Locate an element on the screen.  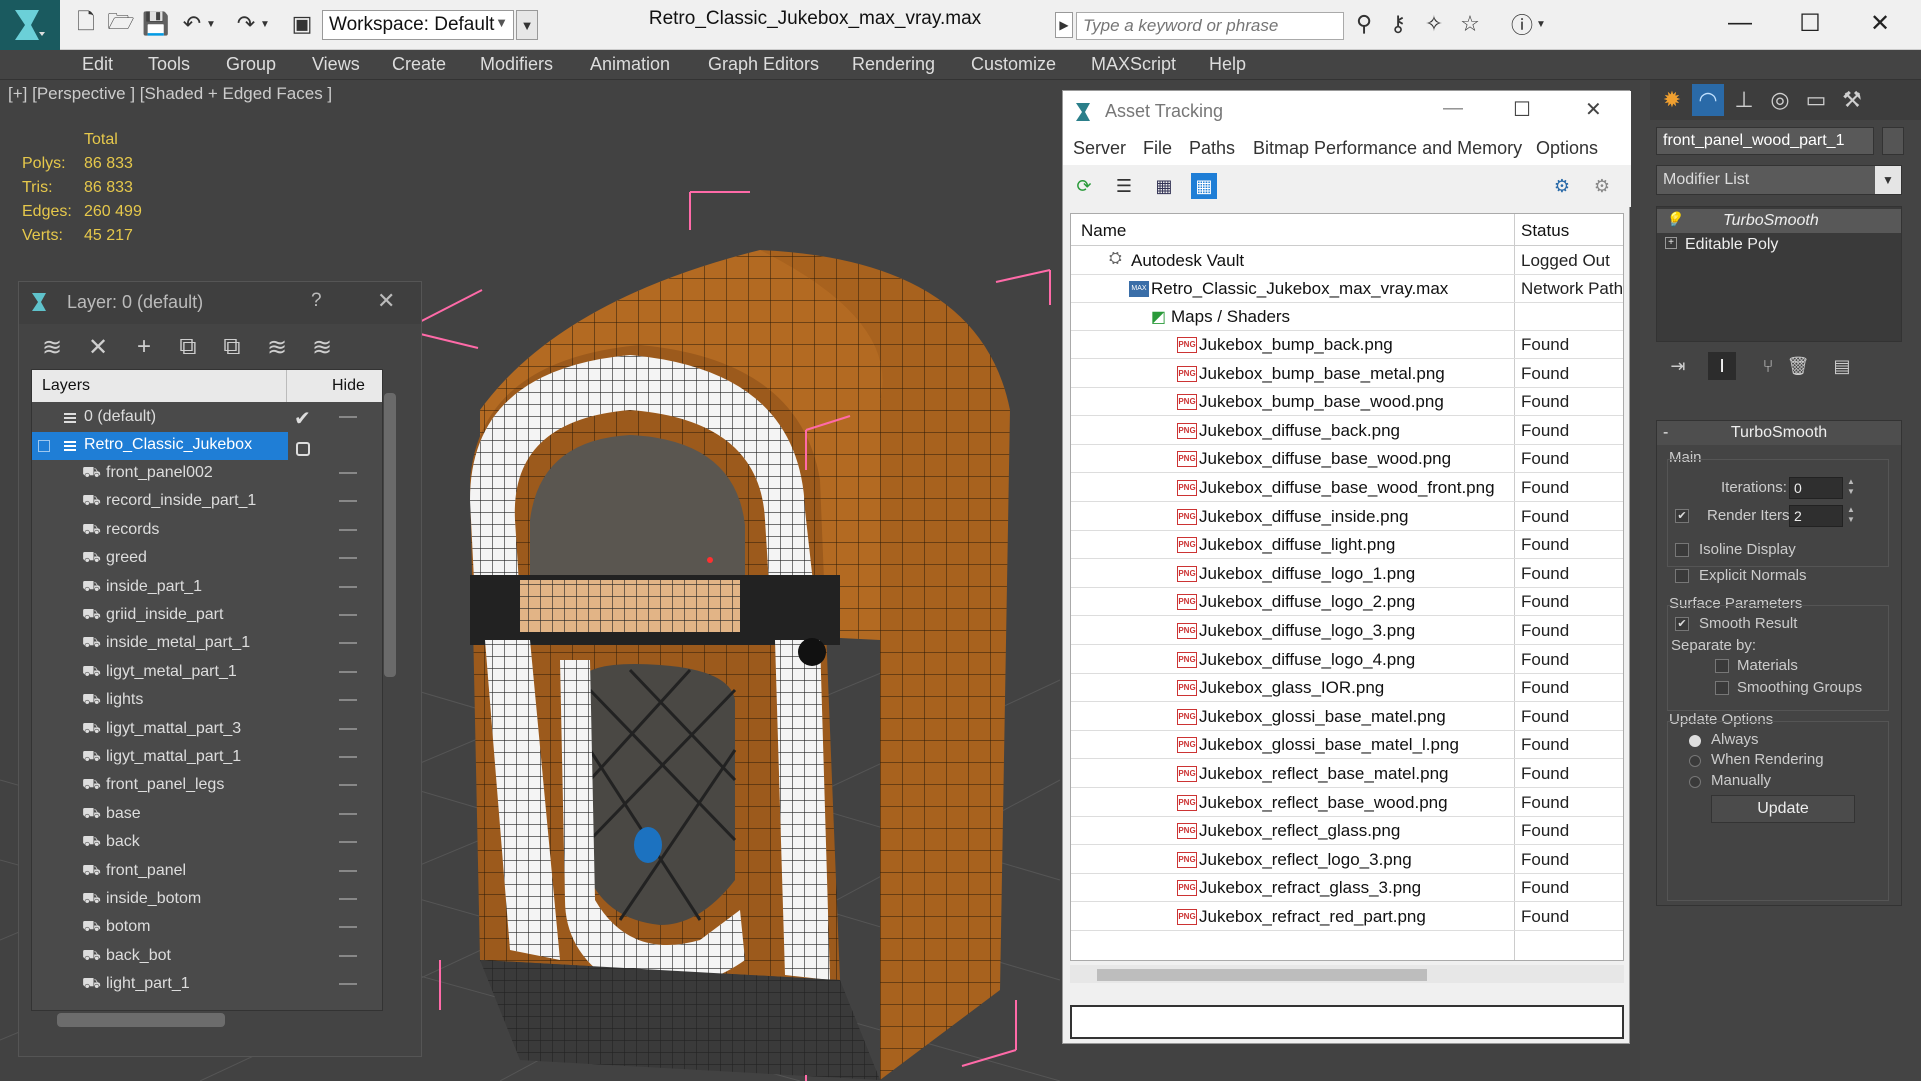
highlight-layer-icon: ⧉ is located at coordinates (232, 347).